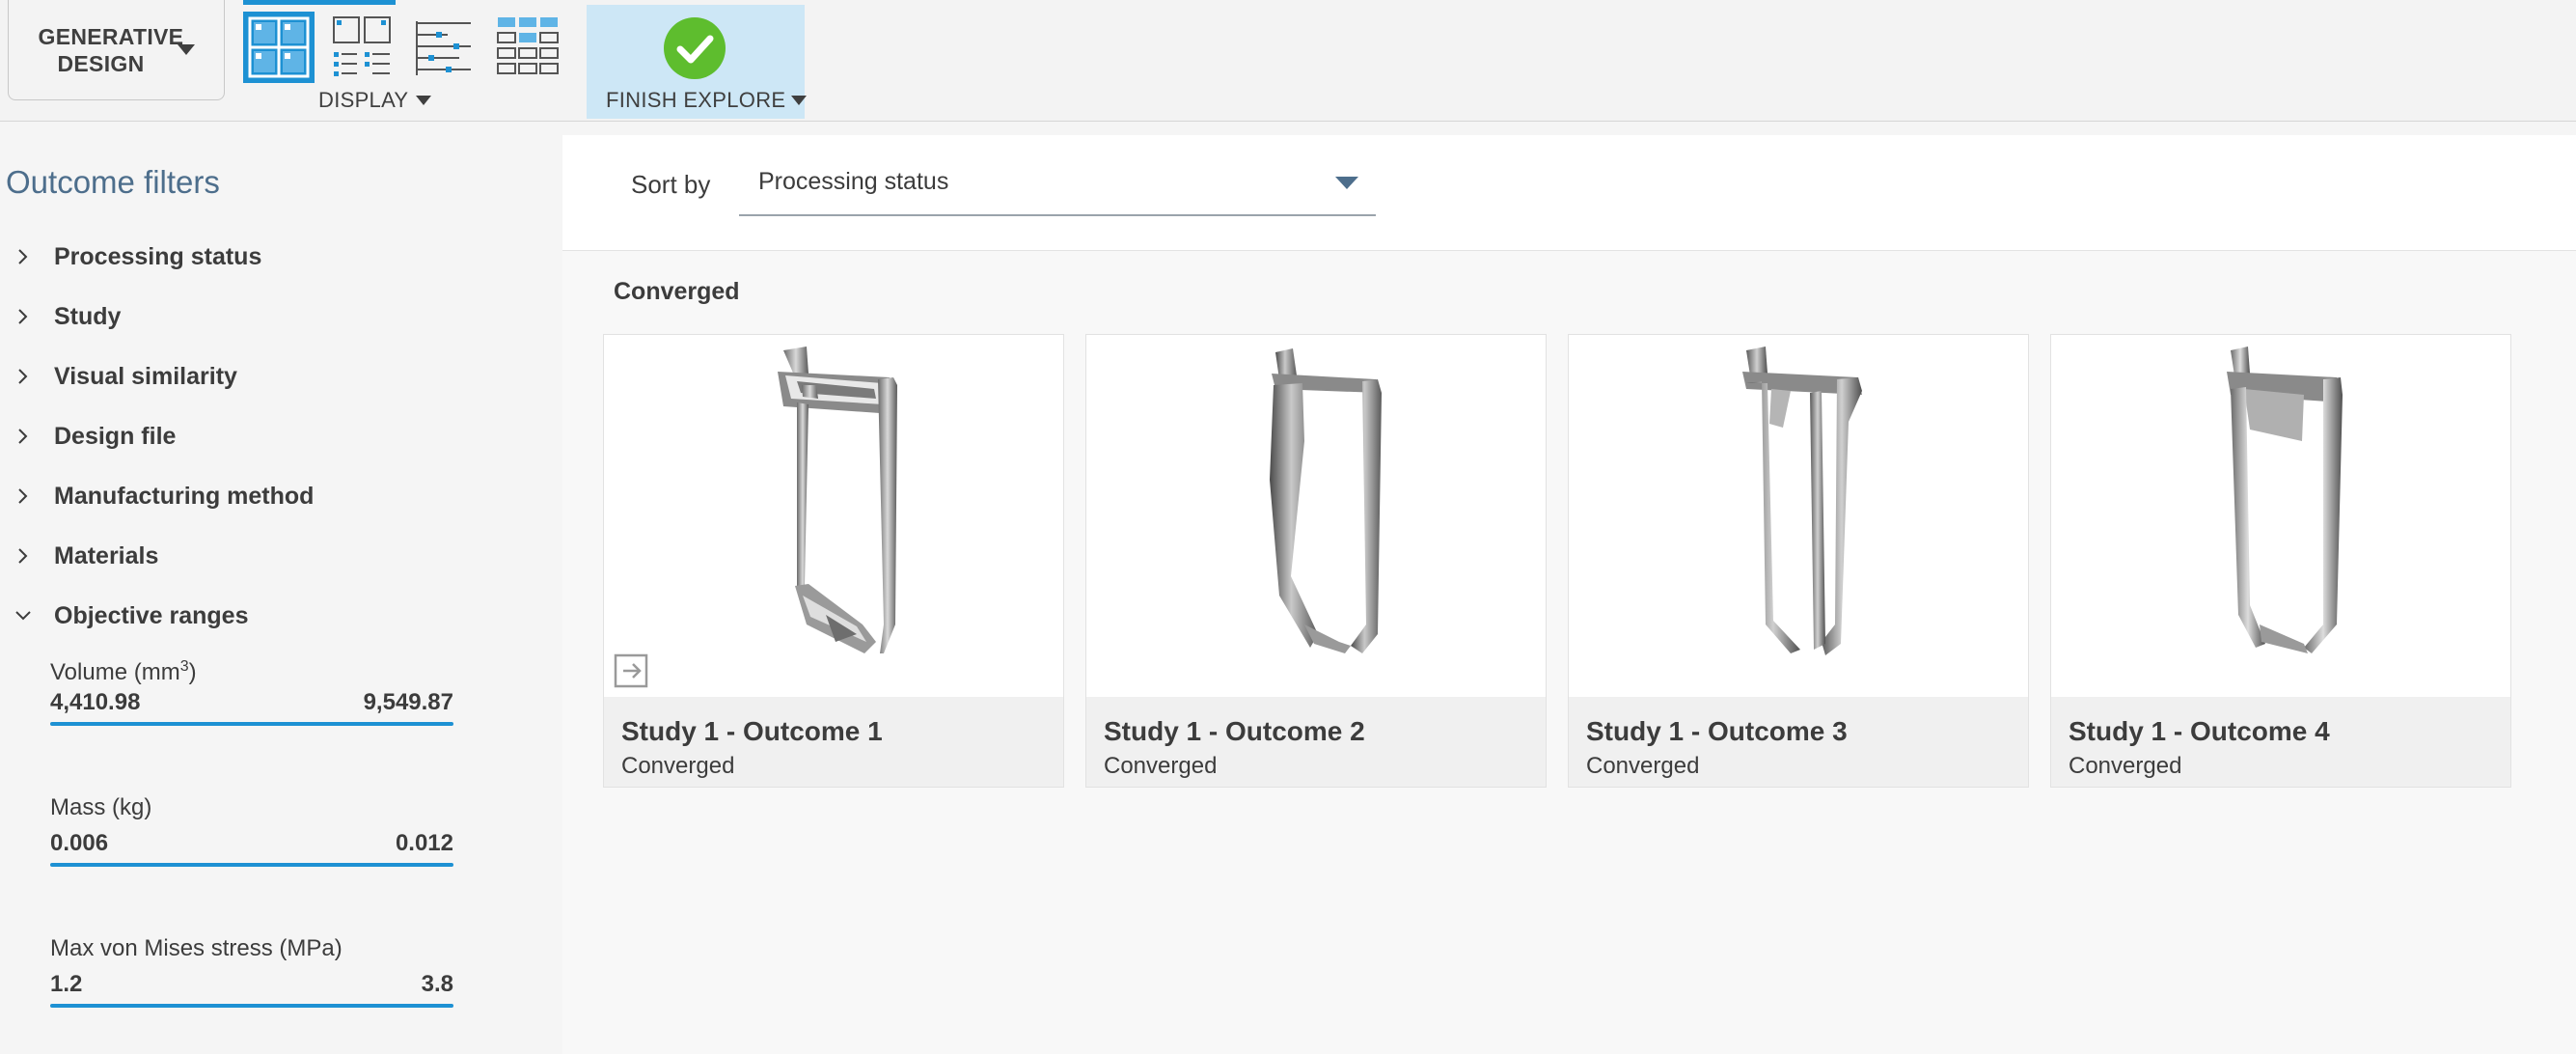 Image resolution: width=2576 pixels, height=1054 pixels. What do you see at coordinates (88, 316) in the screenshot?
I see `filter-label: Study` at bounding box center [88, 316].